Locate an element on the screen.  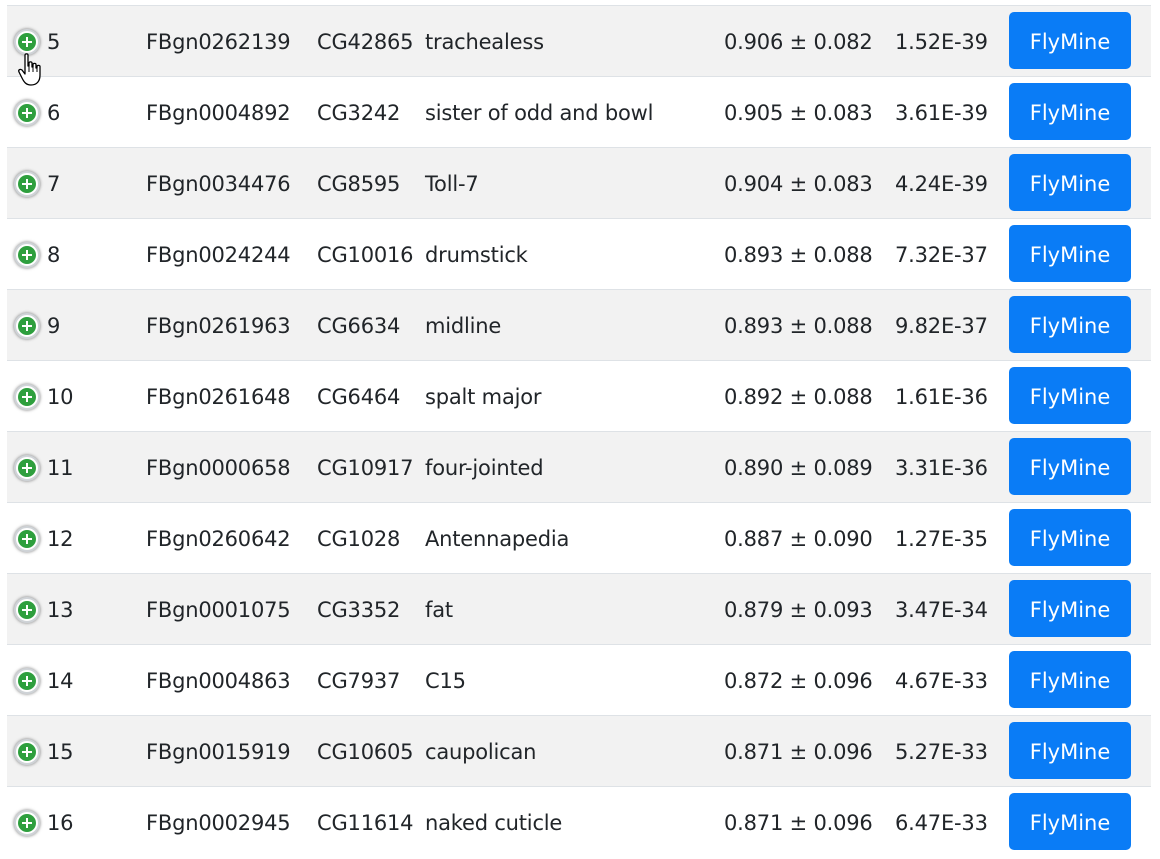
cg-id: CG10605 is located at coordinates (365, 752).